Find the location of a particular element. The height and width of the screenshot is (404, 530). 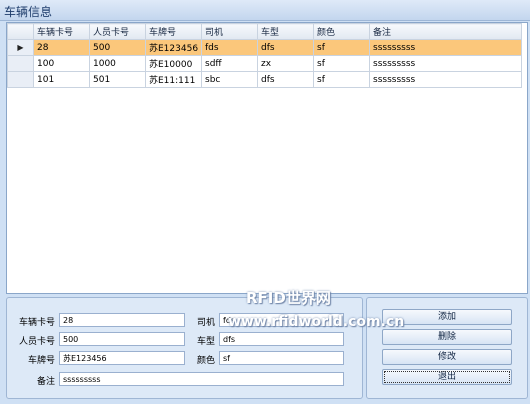

column-header: 车型 is located at coordinates (285, 31).